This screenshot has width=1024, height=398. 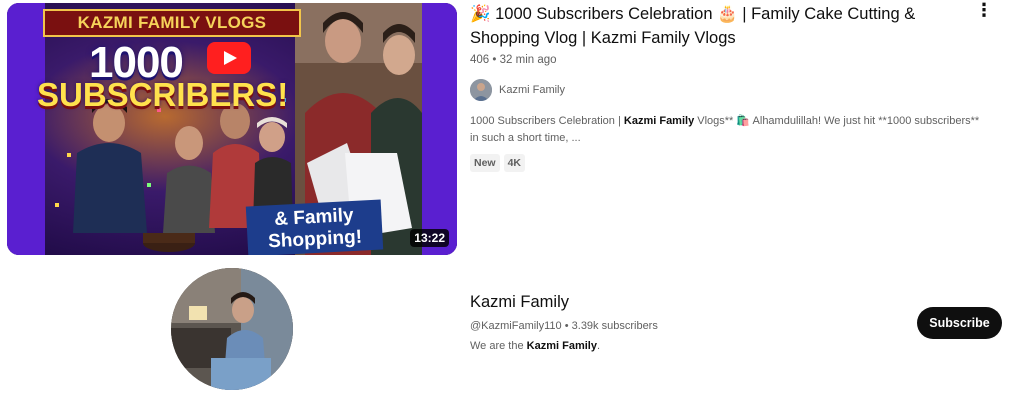 I want to click on description-highlight: Kazmi Family, so click(x=659, y=121).